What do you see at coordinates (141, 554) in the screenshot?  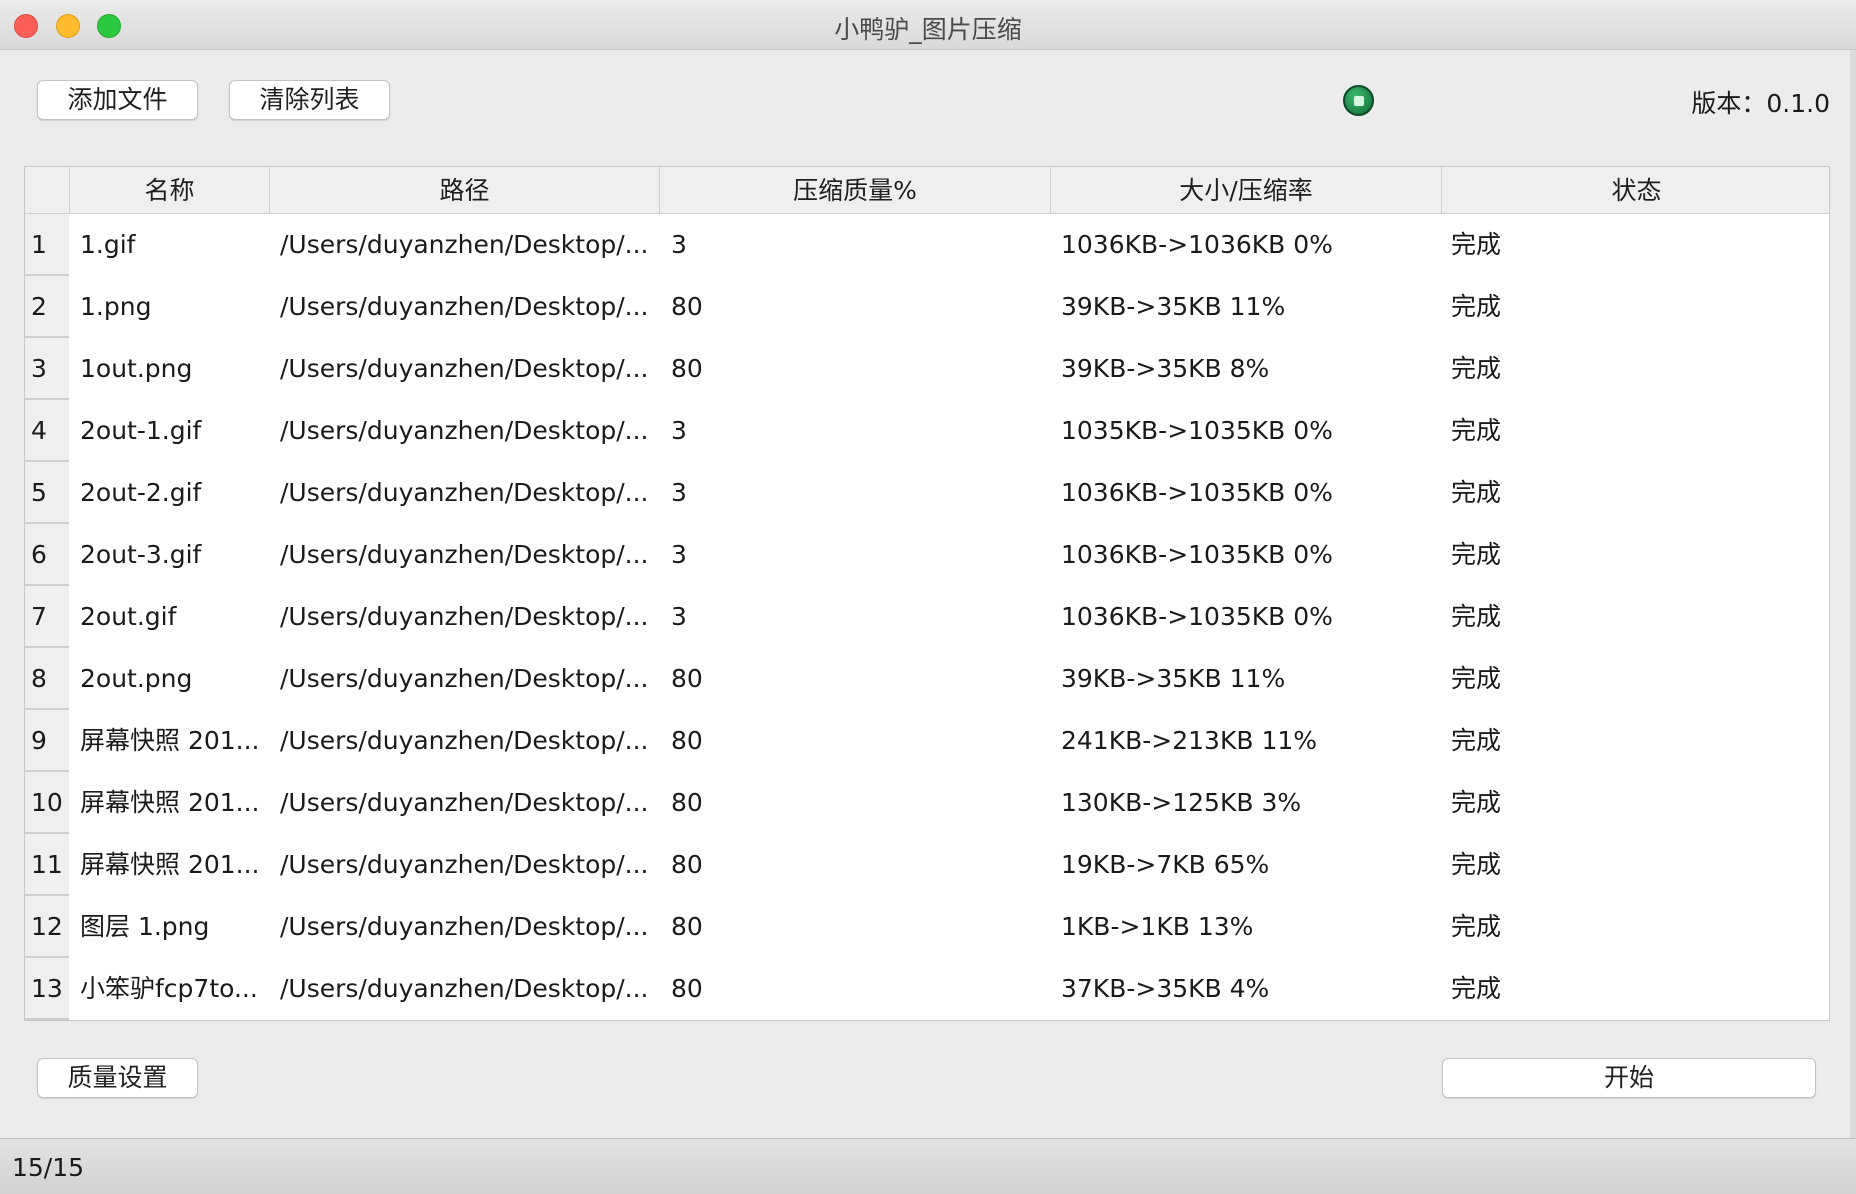 I see `file-name-cell: 2out-3.gif` at bounding box center [141, 554].